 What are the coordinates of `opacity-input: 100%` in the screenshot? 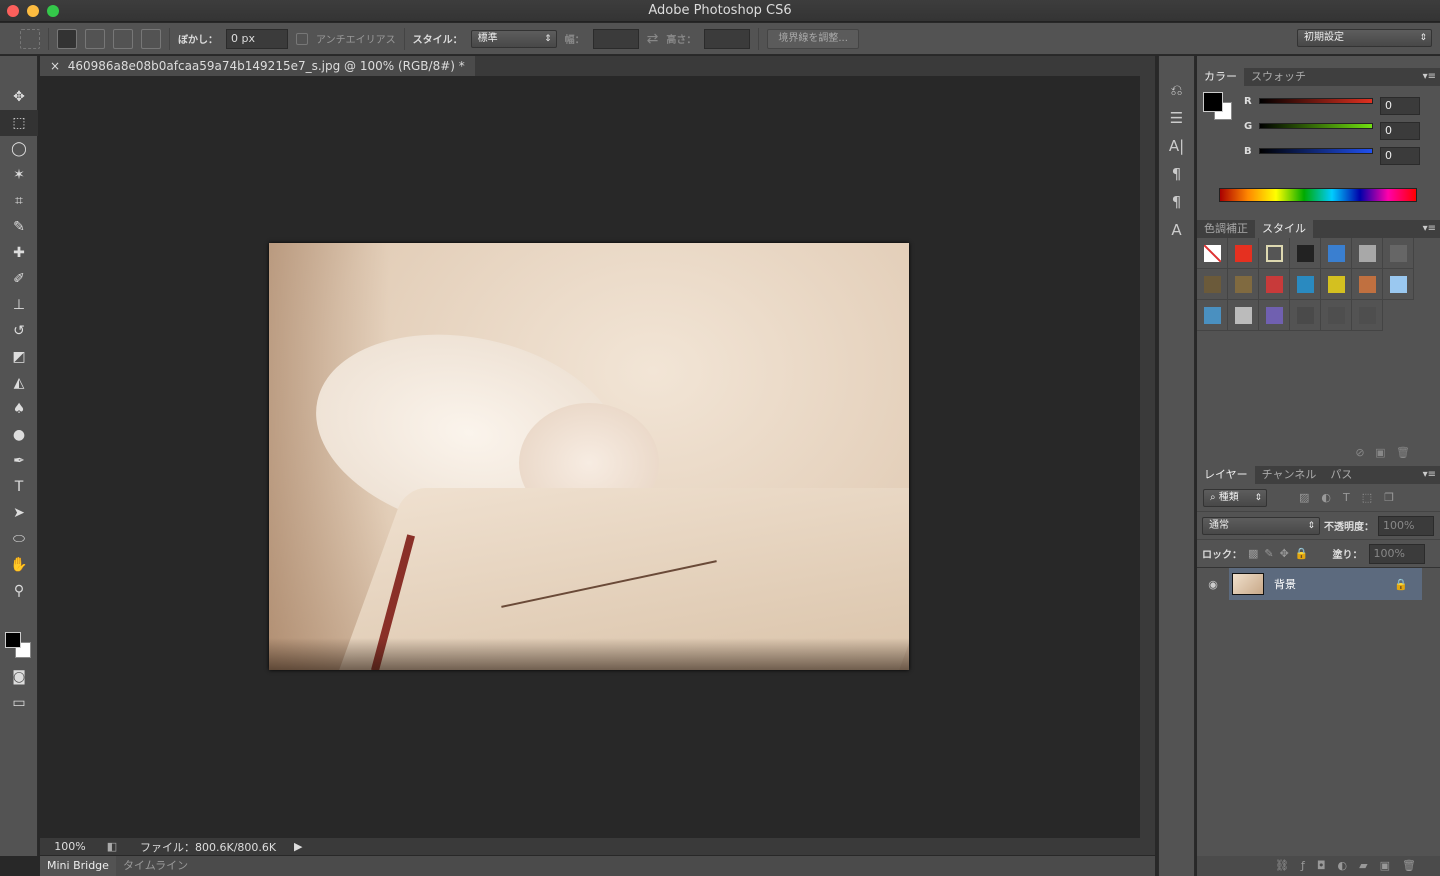 It's located at (1406, 525).